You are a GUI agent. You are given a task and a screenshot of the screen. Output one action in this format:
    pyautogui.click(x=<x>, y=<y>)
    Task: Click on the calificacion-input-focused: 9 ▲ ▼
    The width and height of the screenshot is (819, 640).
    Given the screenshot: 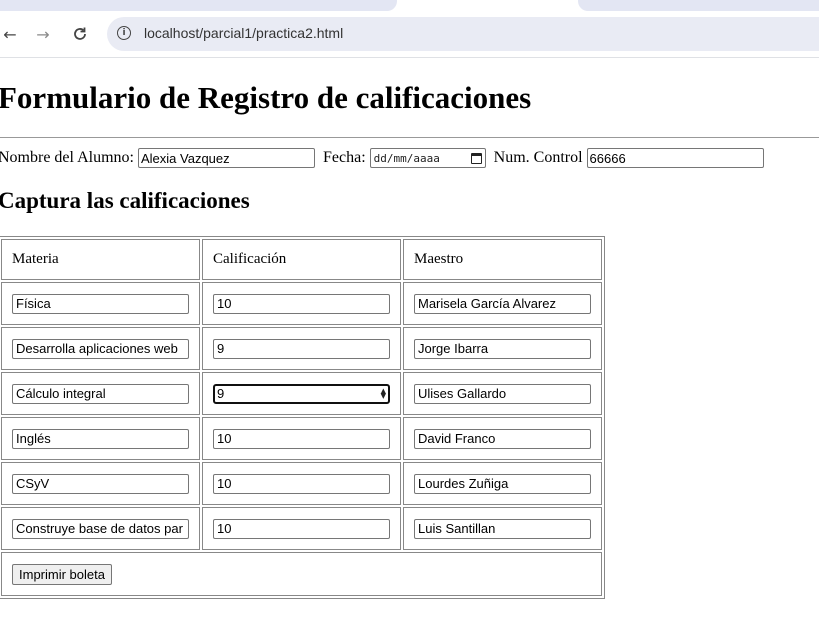 What is the action you would take?
    pyautogui.click(x=301, y=393)
    